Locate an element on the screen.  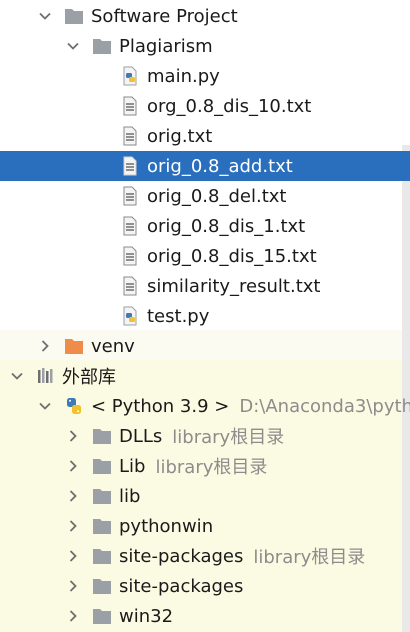
file-label: orig_0.8_add.txt is located at coordinates (220, 166).